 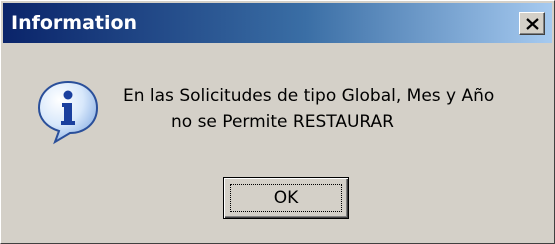 I want to click on dialog-title: Information, so click(x=74, y=23).